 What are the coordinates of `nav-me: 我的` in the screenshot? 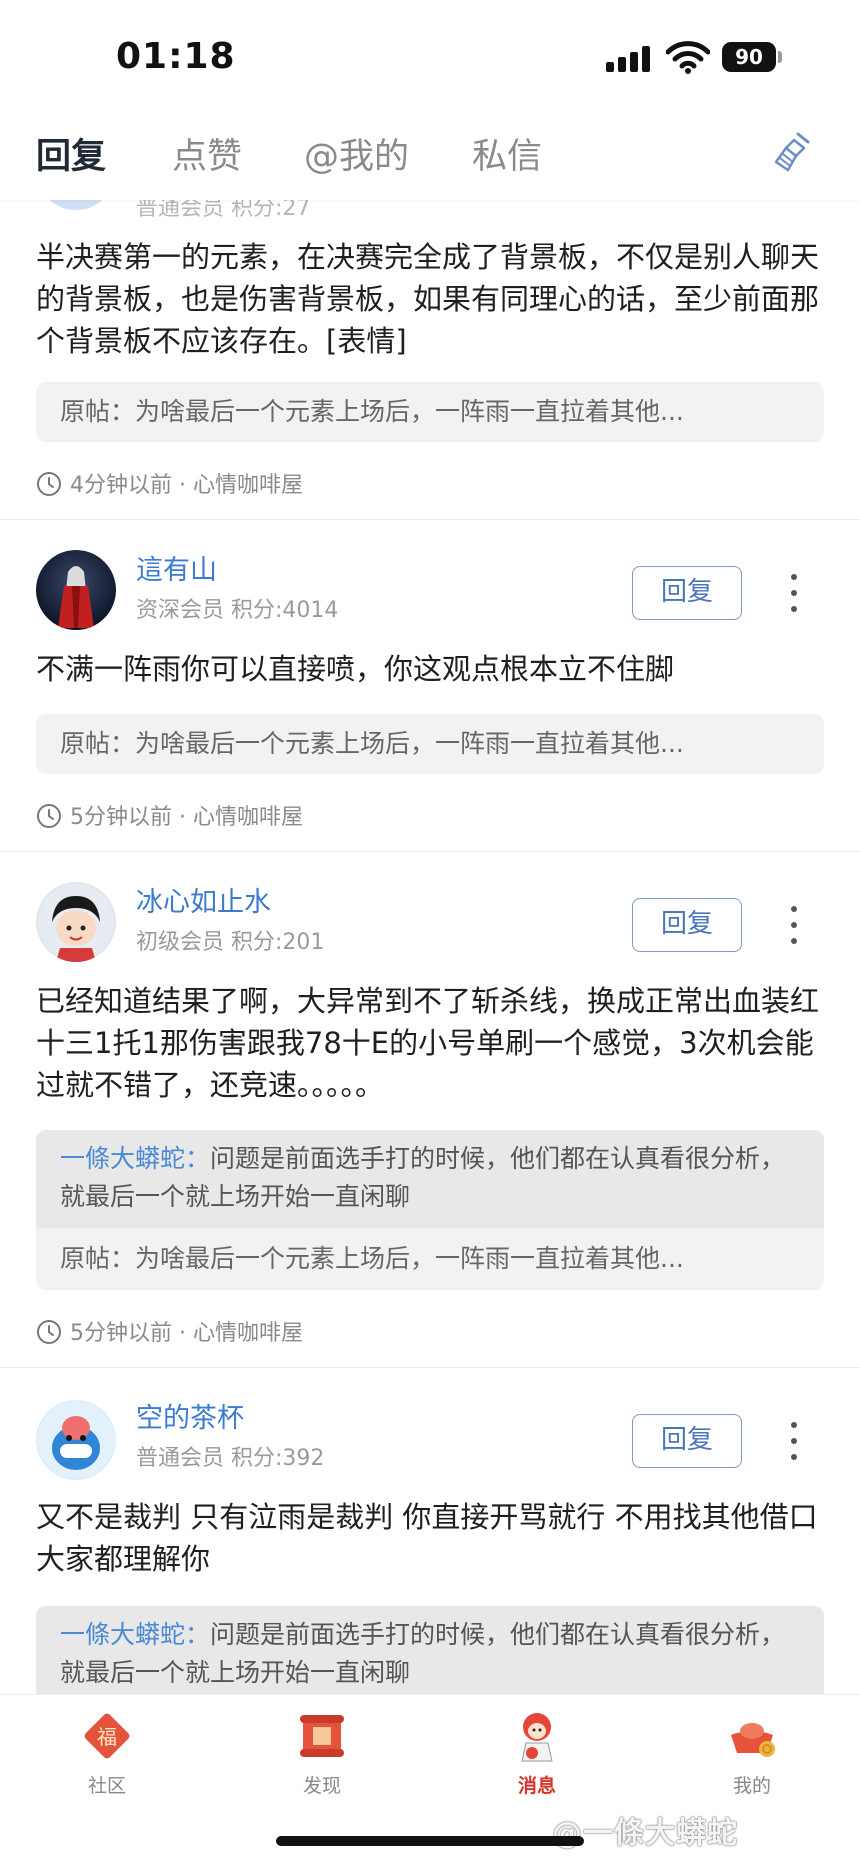 It's located at (752, 1753).